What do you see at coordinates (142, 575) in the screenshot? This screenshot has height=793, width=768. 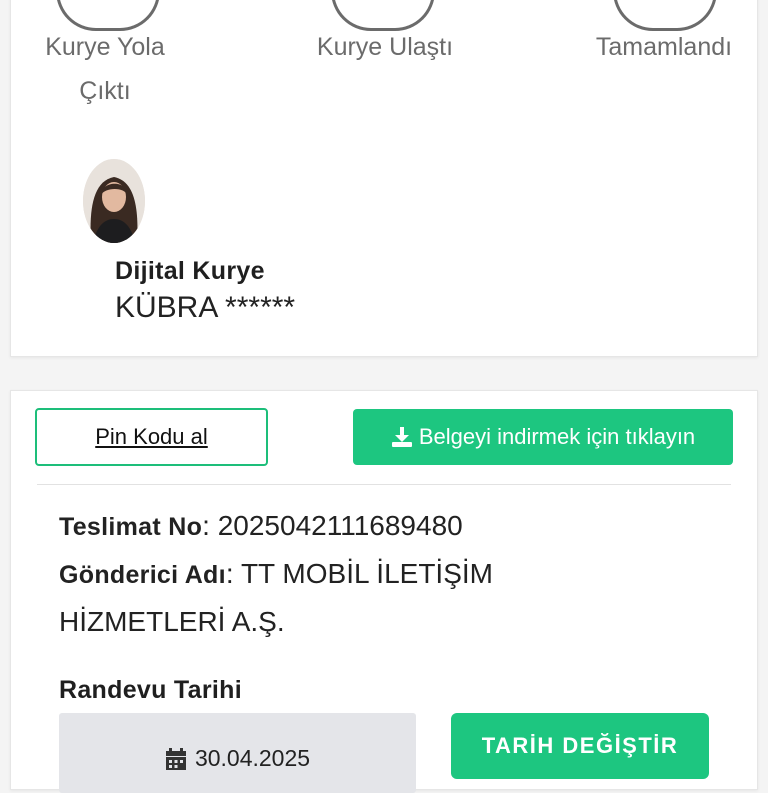 I see `sender-name-label: Gönderici Adı` at bounding box center [142, 575].